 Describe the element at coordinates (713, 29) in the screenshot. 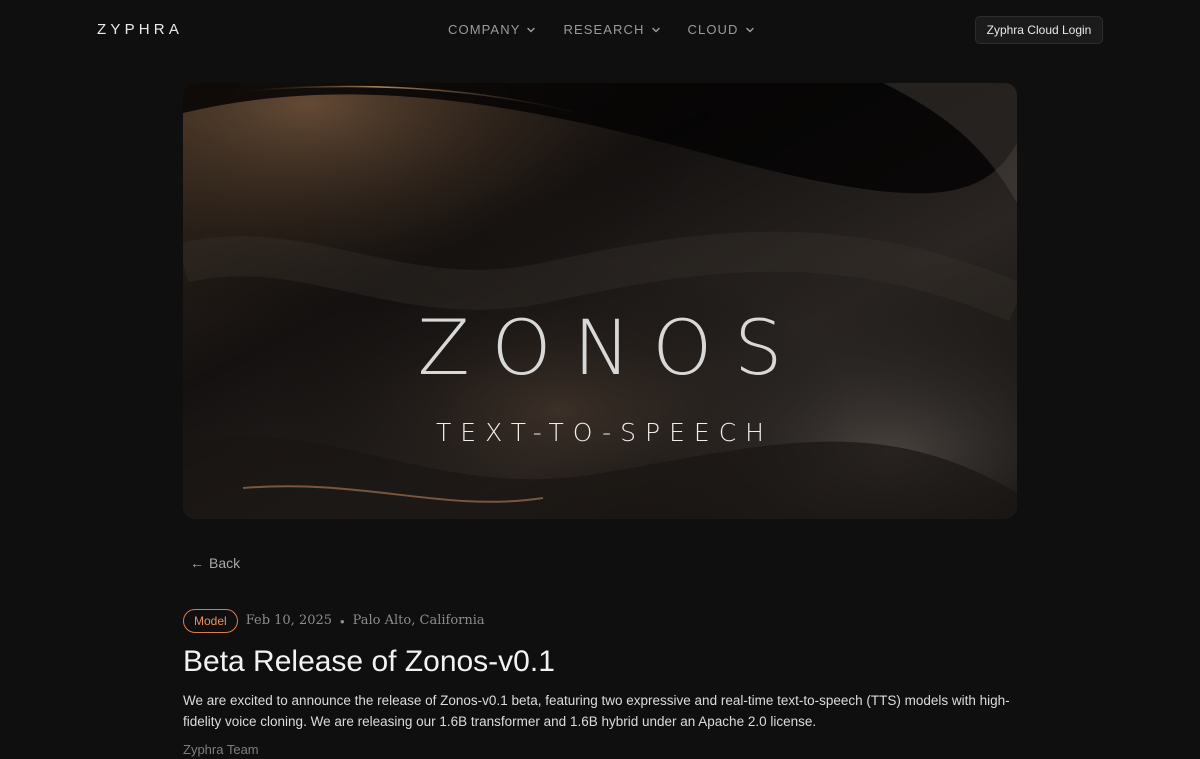

I see `nav-item-label: CLOUD` at that location.